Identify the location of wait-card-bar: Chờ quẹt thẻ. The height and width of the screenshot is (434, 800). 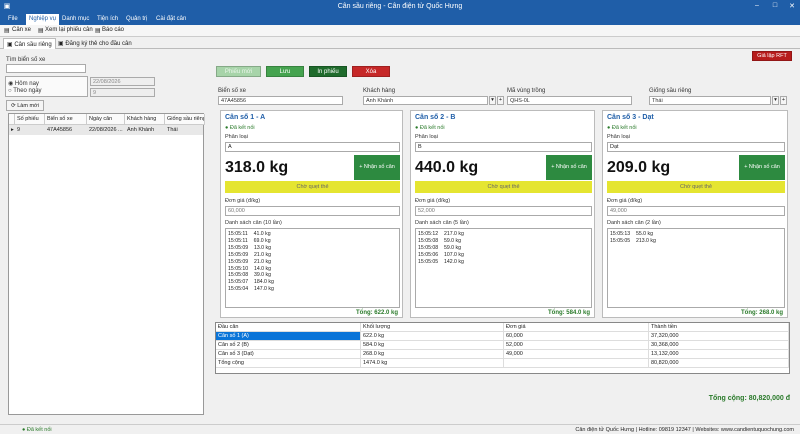
(696, 187).